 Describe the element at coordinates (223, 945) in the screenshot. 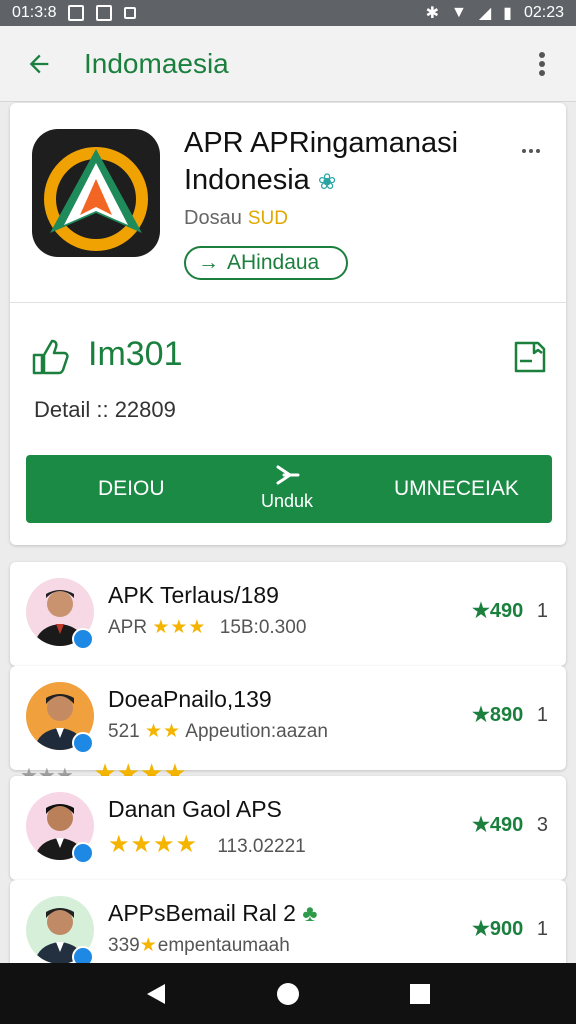

I see `list-item-sub-text: empentaumaah` at that location.